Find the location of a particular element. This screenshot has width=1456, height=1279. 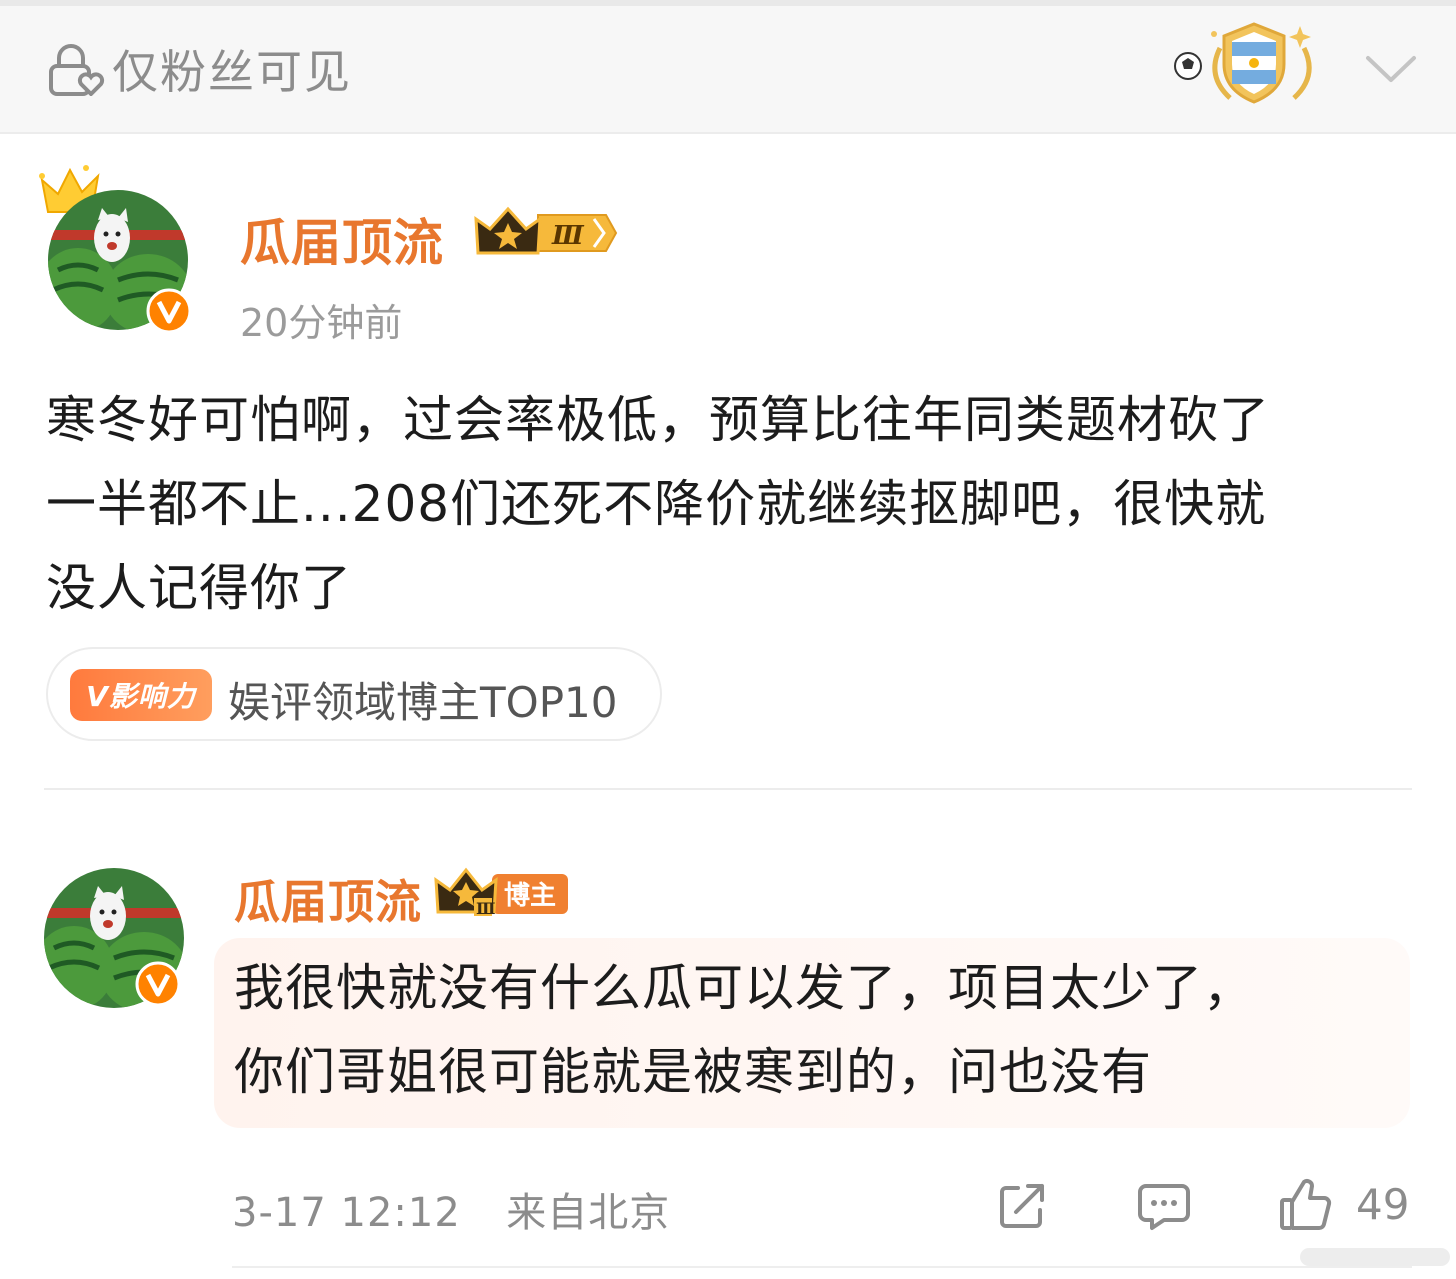

post-line: 没人记得你了 is located at coordinates (199, 588).